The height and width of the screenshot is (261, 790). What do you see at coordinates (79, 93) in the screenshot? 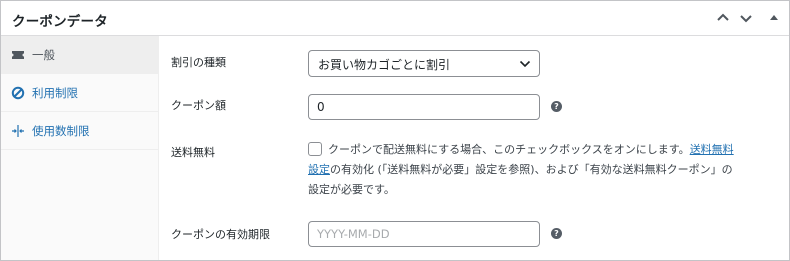
I see `tab-usage-restriction: 利用制限` at bounding box center [79, 93].